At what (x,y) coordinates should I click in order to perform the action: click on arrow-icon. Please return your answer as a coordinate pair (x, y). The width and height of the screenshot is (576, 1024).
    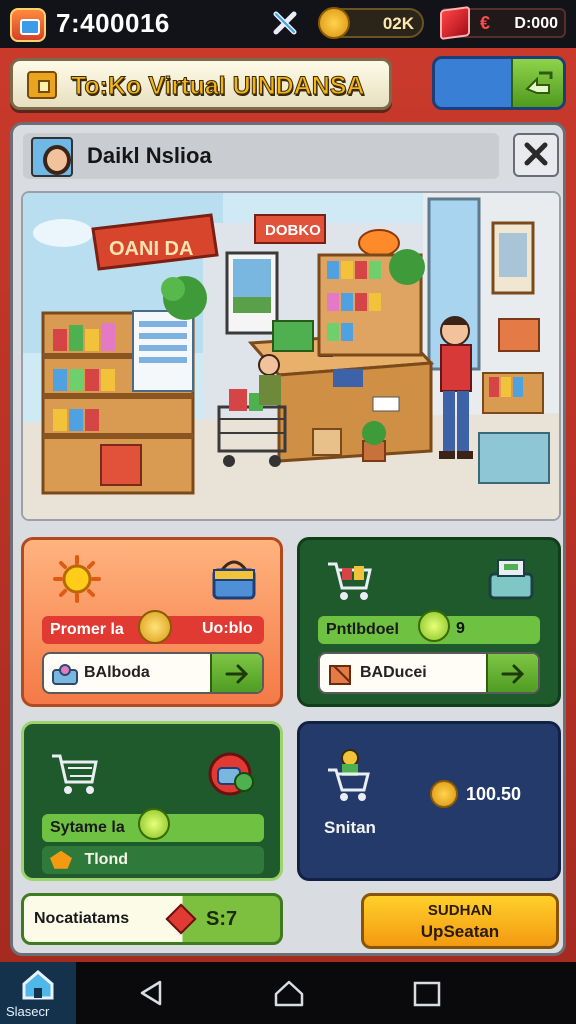
    Looking at the image, I should click on (539, 82).